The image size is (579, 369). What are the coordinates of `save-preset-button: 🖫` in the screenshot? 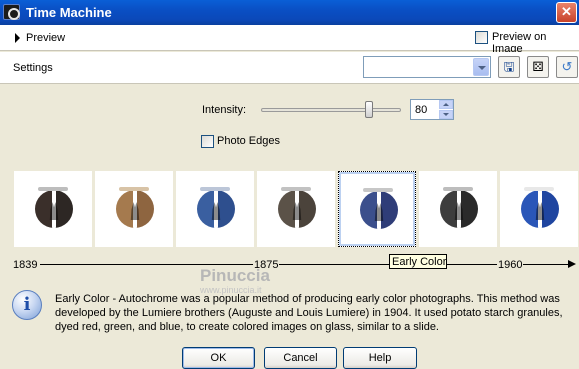 It's located at (509, 67).